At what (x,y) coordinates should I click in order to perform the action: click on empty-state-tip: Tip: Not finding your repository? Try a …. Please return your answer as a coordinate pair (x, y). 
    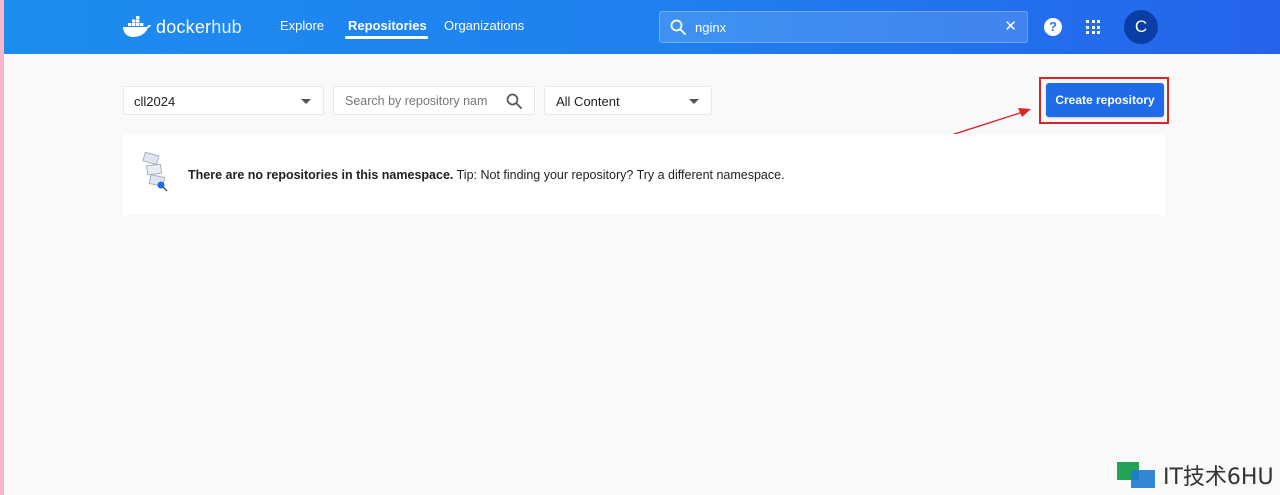
    Looking at the image, I should click on (619, 175).